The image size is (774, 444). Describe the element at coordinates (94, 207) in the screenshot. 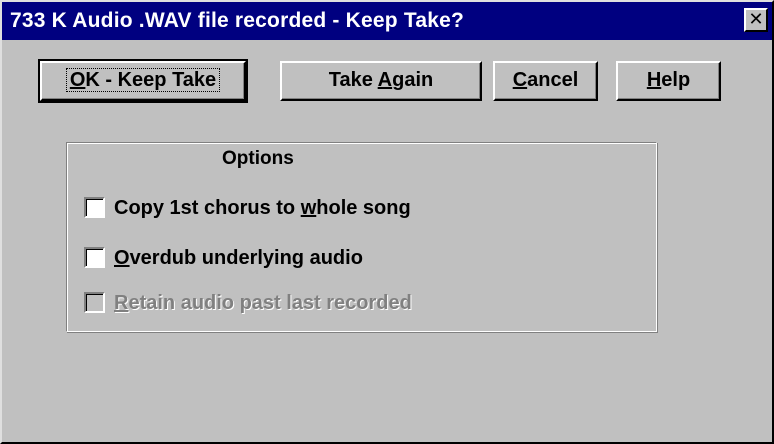

I see `copy-chorus-checkbox` at that location.